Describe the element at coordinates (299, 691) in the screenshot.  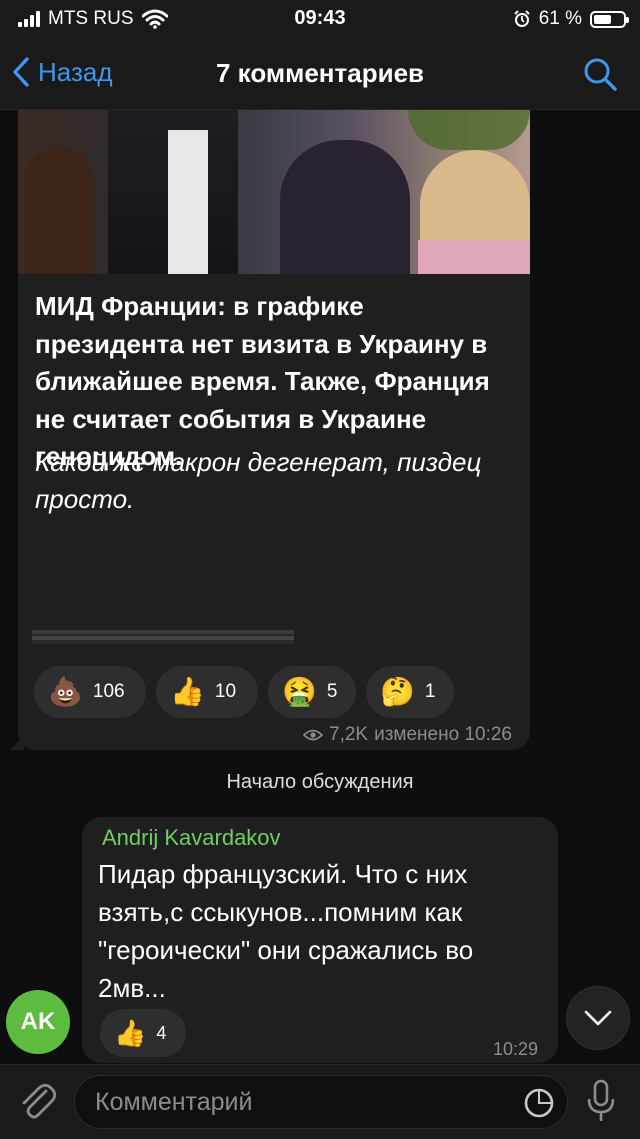
I see `vomit-emoji-icon: 🤮` at that location.